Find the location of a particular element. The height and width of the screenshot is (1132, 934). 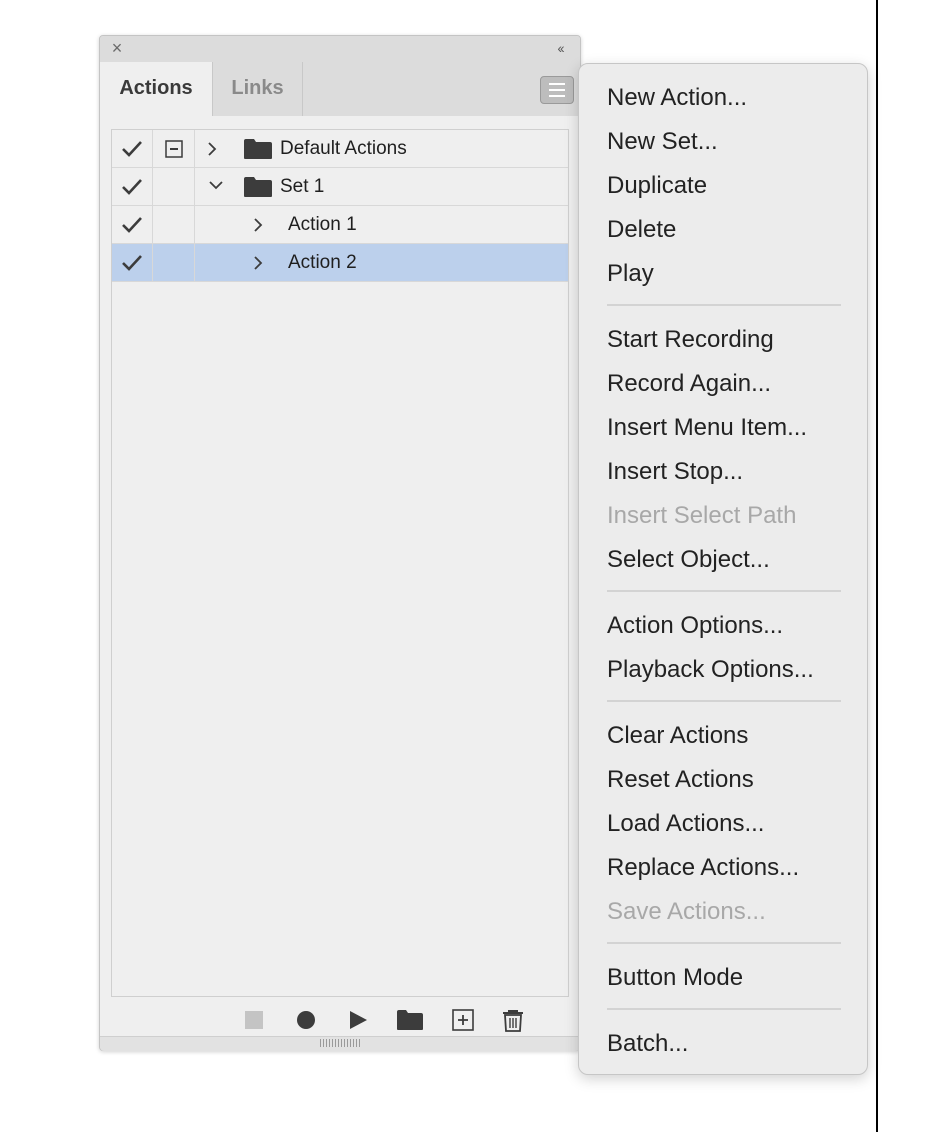

grip-lines-icon is located at coordinates (340, 1043).